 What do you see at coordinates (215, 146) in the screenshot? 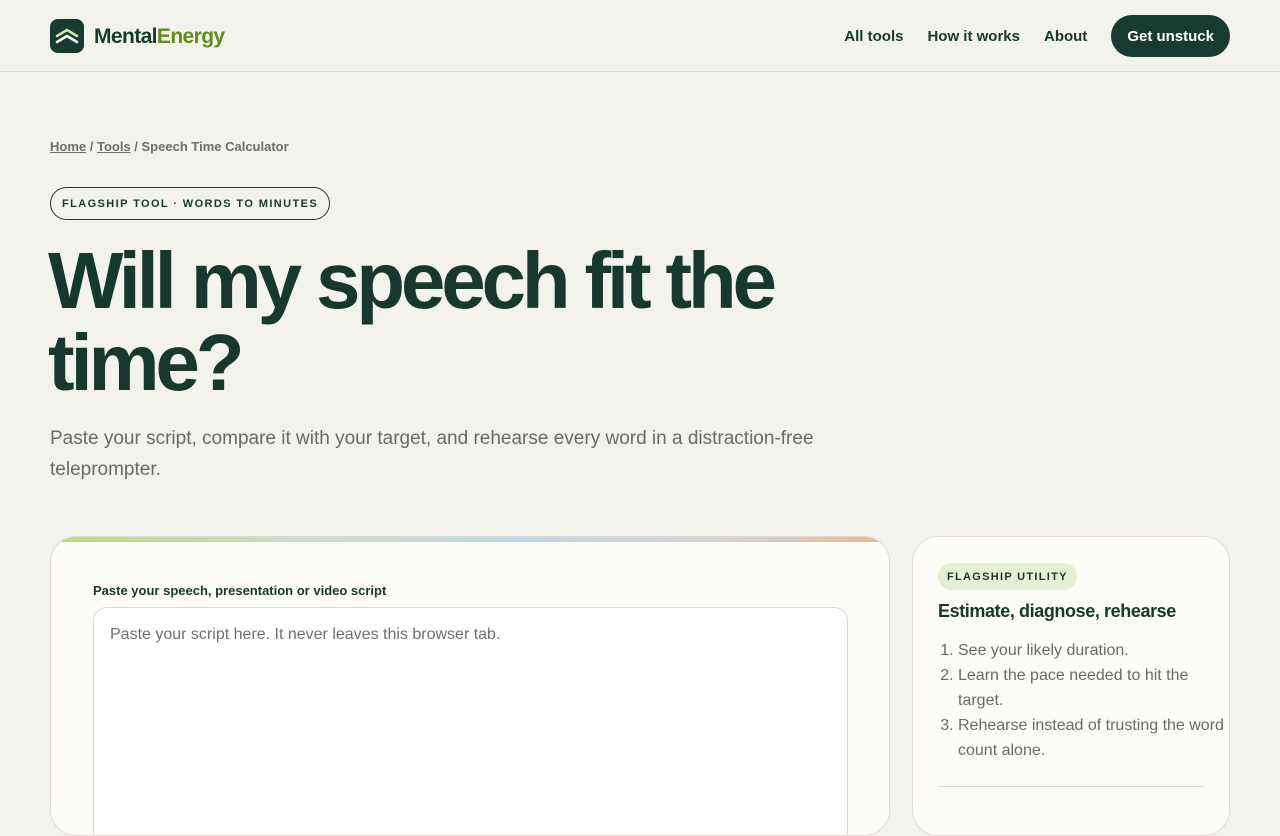
I see `breadcrumb-current: Speech Time Calculator` at bounding box center [215, 146].